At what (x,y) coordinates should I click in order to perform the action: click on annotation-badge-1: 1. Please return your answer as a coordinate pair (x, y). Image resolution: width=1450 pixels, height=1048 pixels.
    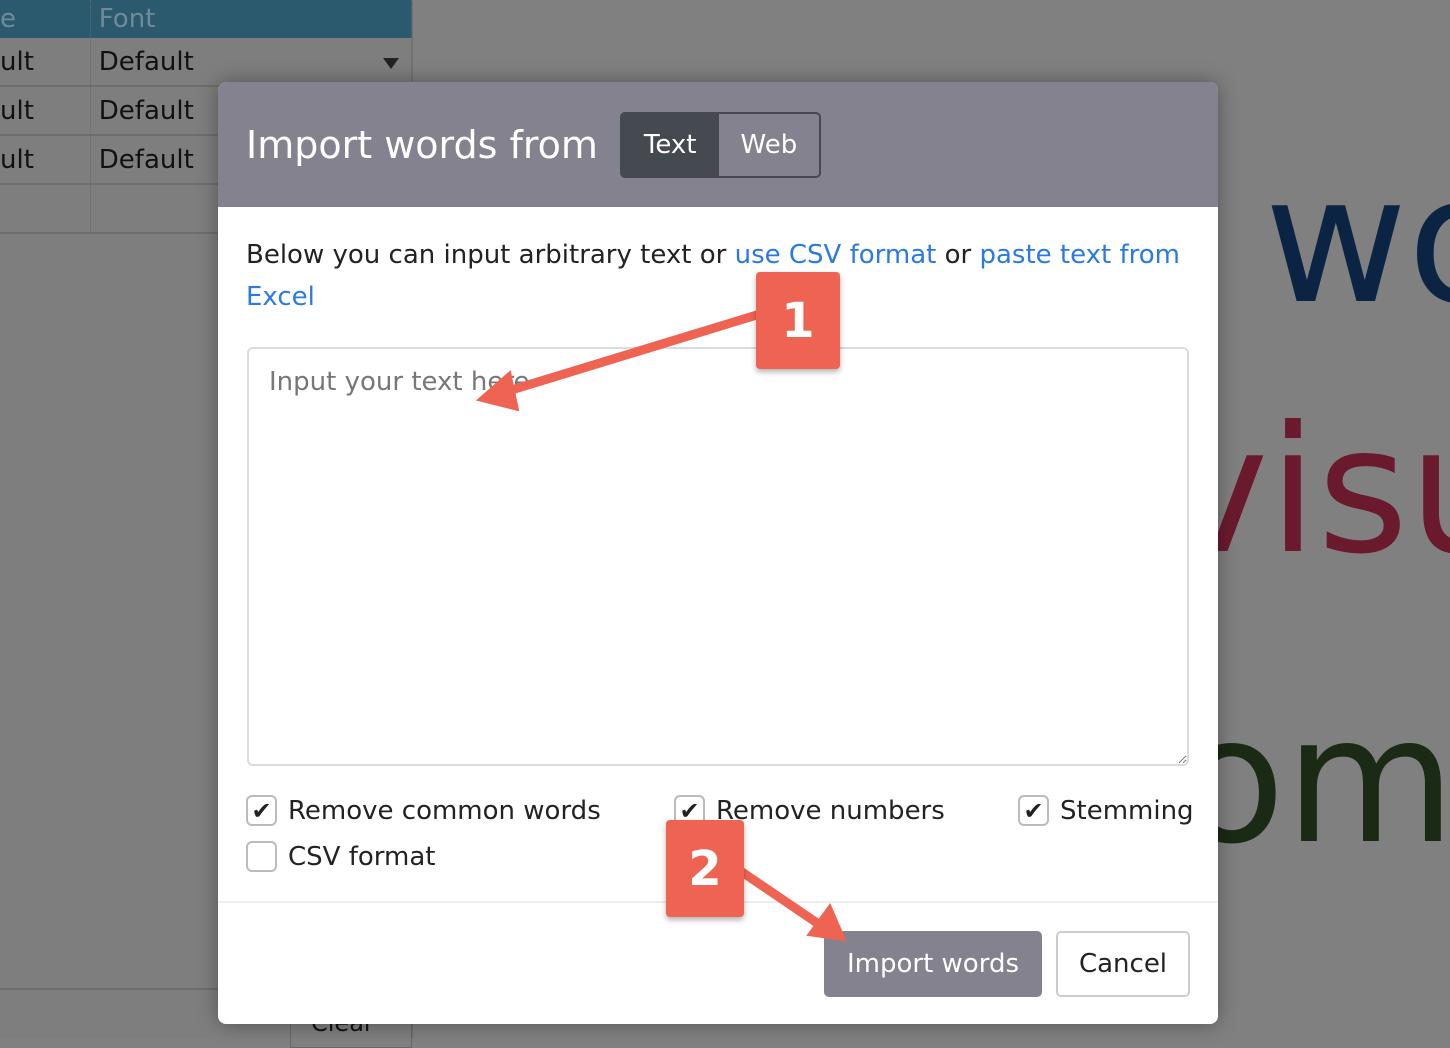
    Looking at the image, I should click on (798, 320).